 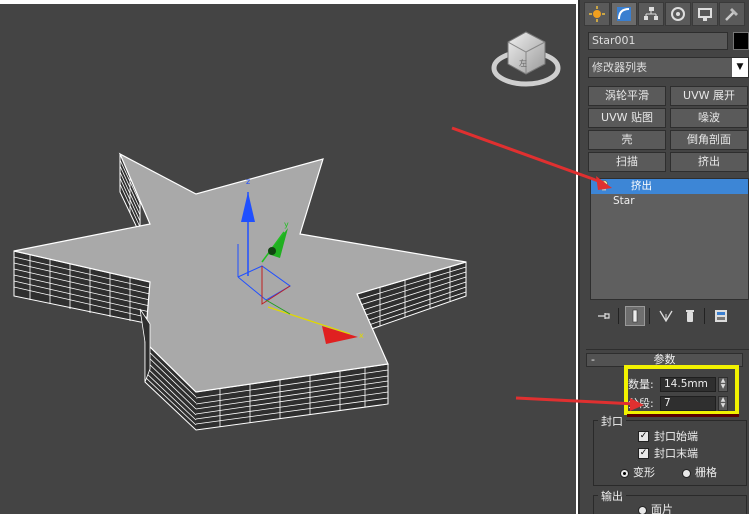 I want to click on modifier-button-turbosmooth: 涡轮平滑, so click(x=627, y=96).